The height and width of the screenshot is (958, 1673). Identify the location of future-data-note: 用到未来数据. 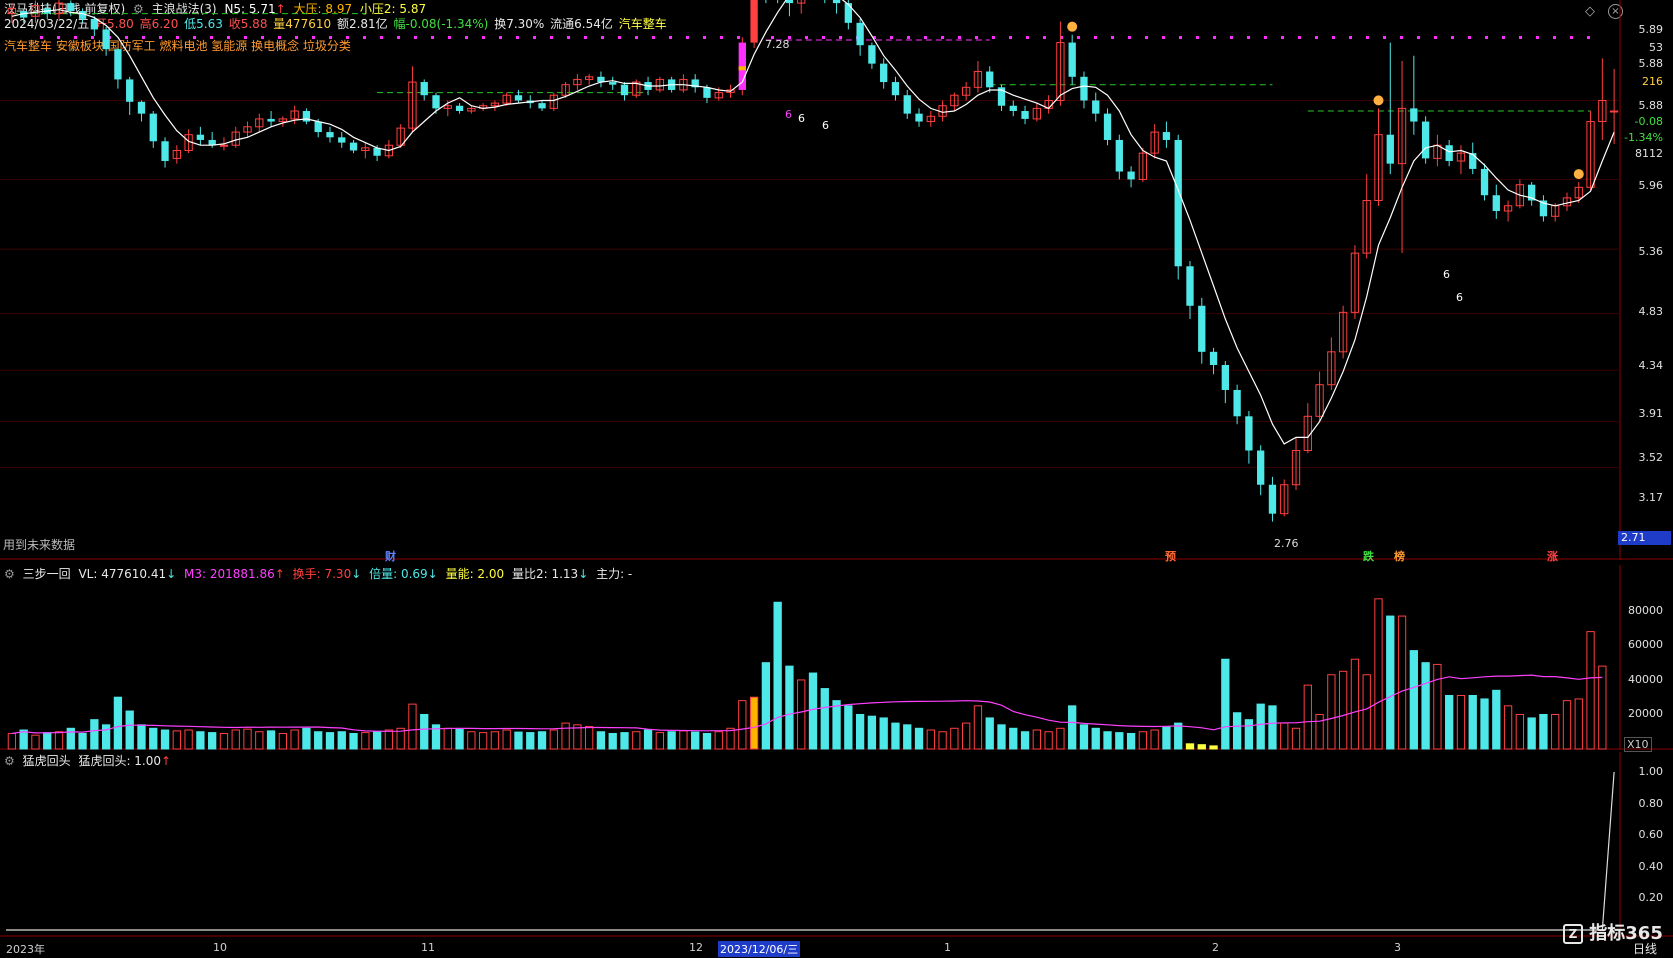
(39, 545).